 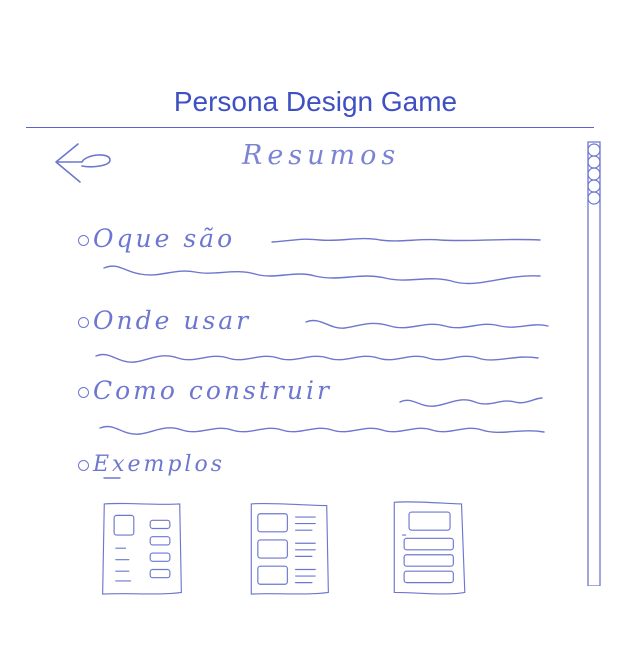 I want to click on app-title: Persona Design Game, so click(x=315, y=101).